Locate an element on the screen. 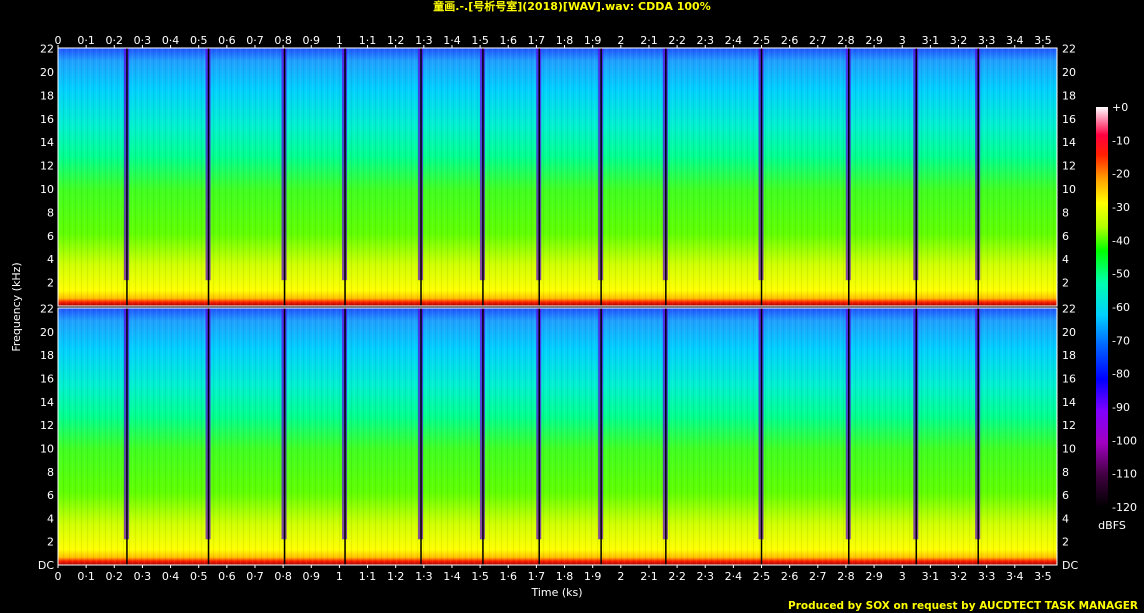 This screenshot has height=613, width=1144. colorbar-tick-label: -60 is located at coordinates (1121, 307).